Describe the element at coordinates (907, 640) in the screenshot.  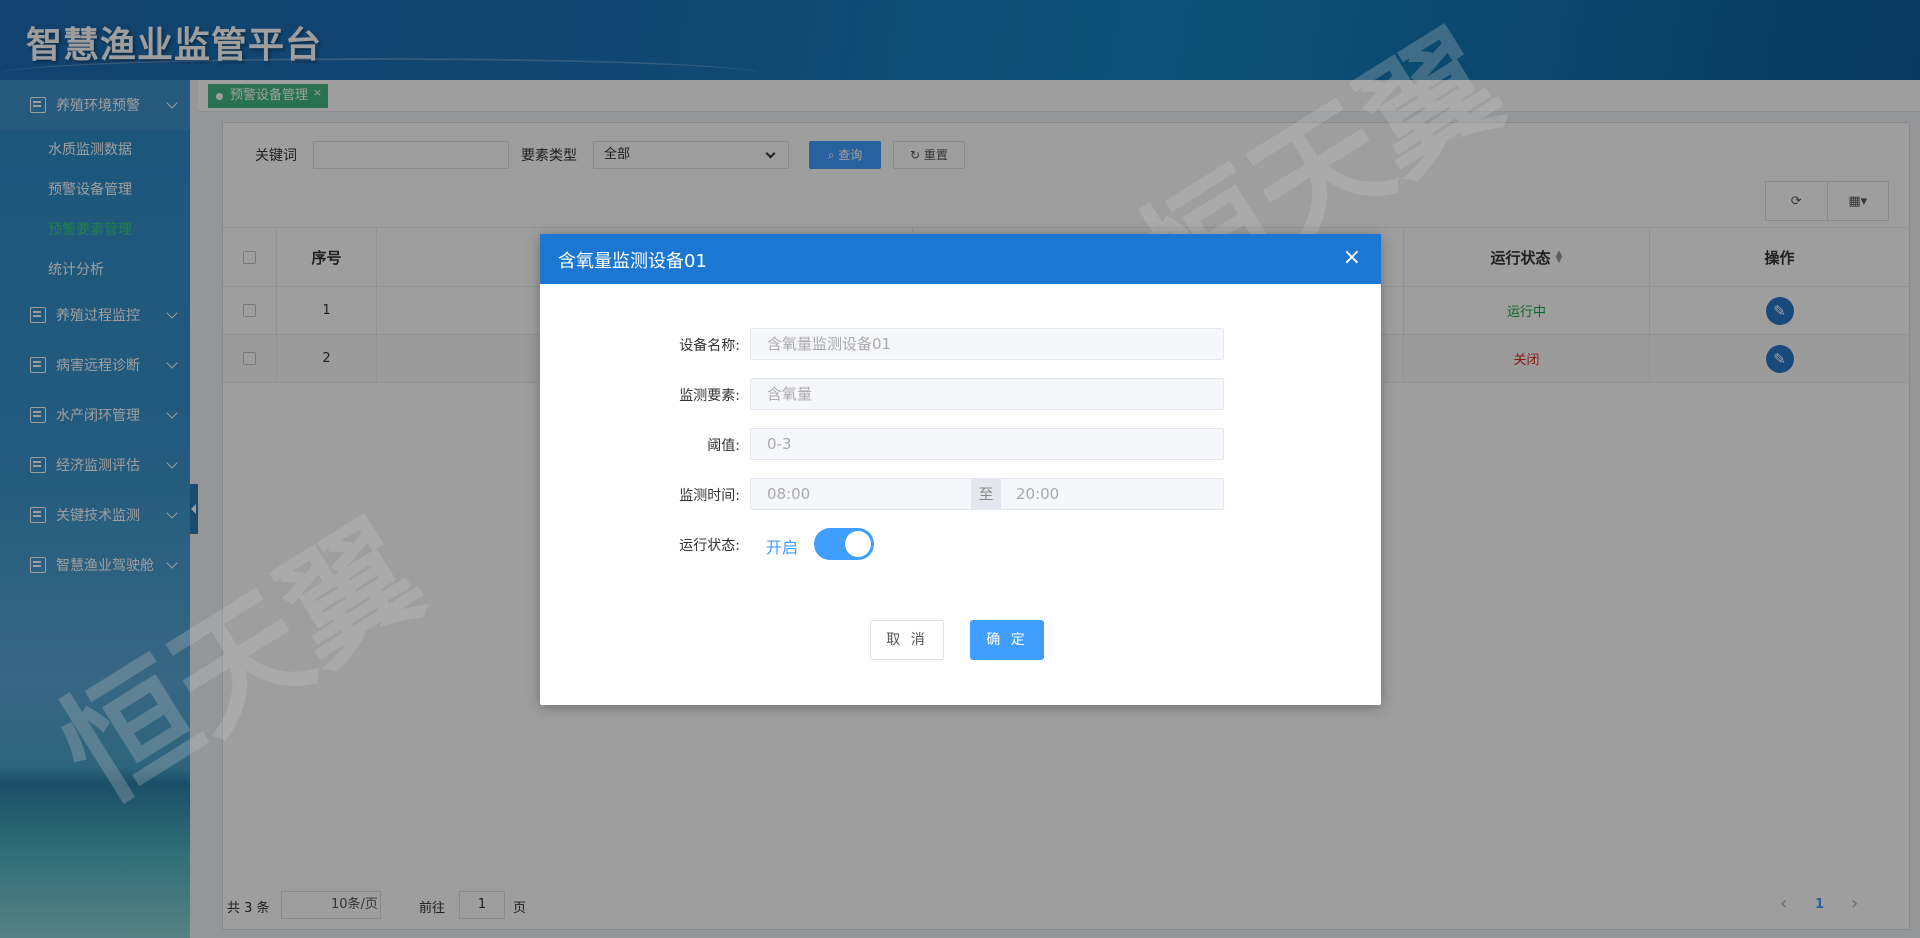
I see `cancel-button: 取 消` at that location.